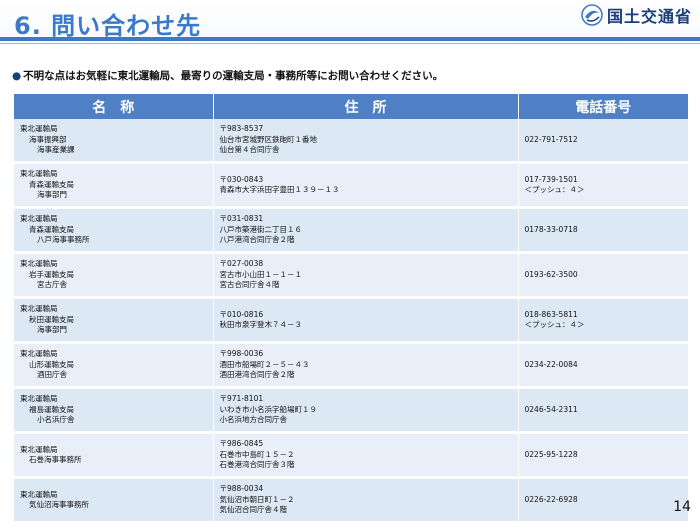  Describe the element at coordinates (114, 500) in the screenshot. I see `cell-name: 東北運輸局 気仙沼海事事務所` at that location.